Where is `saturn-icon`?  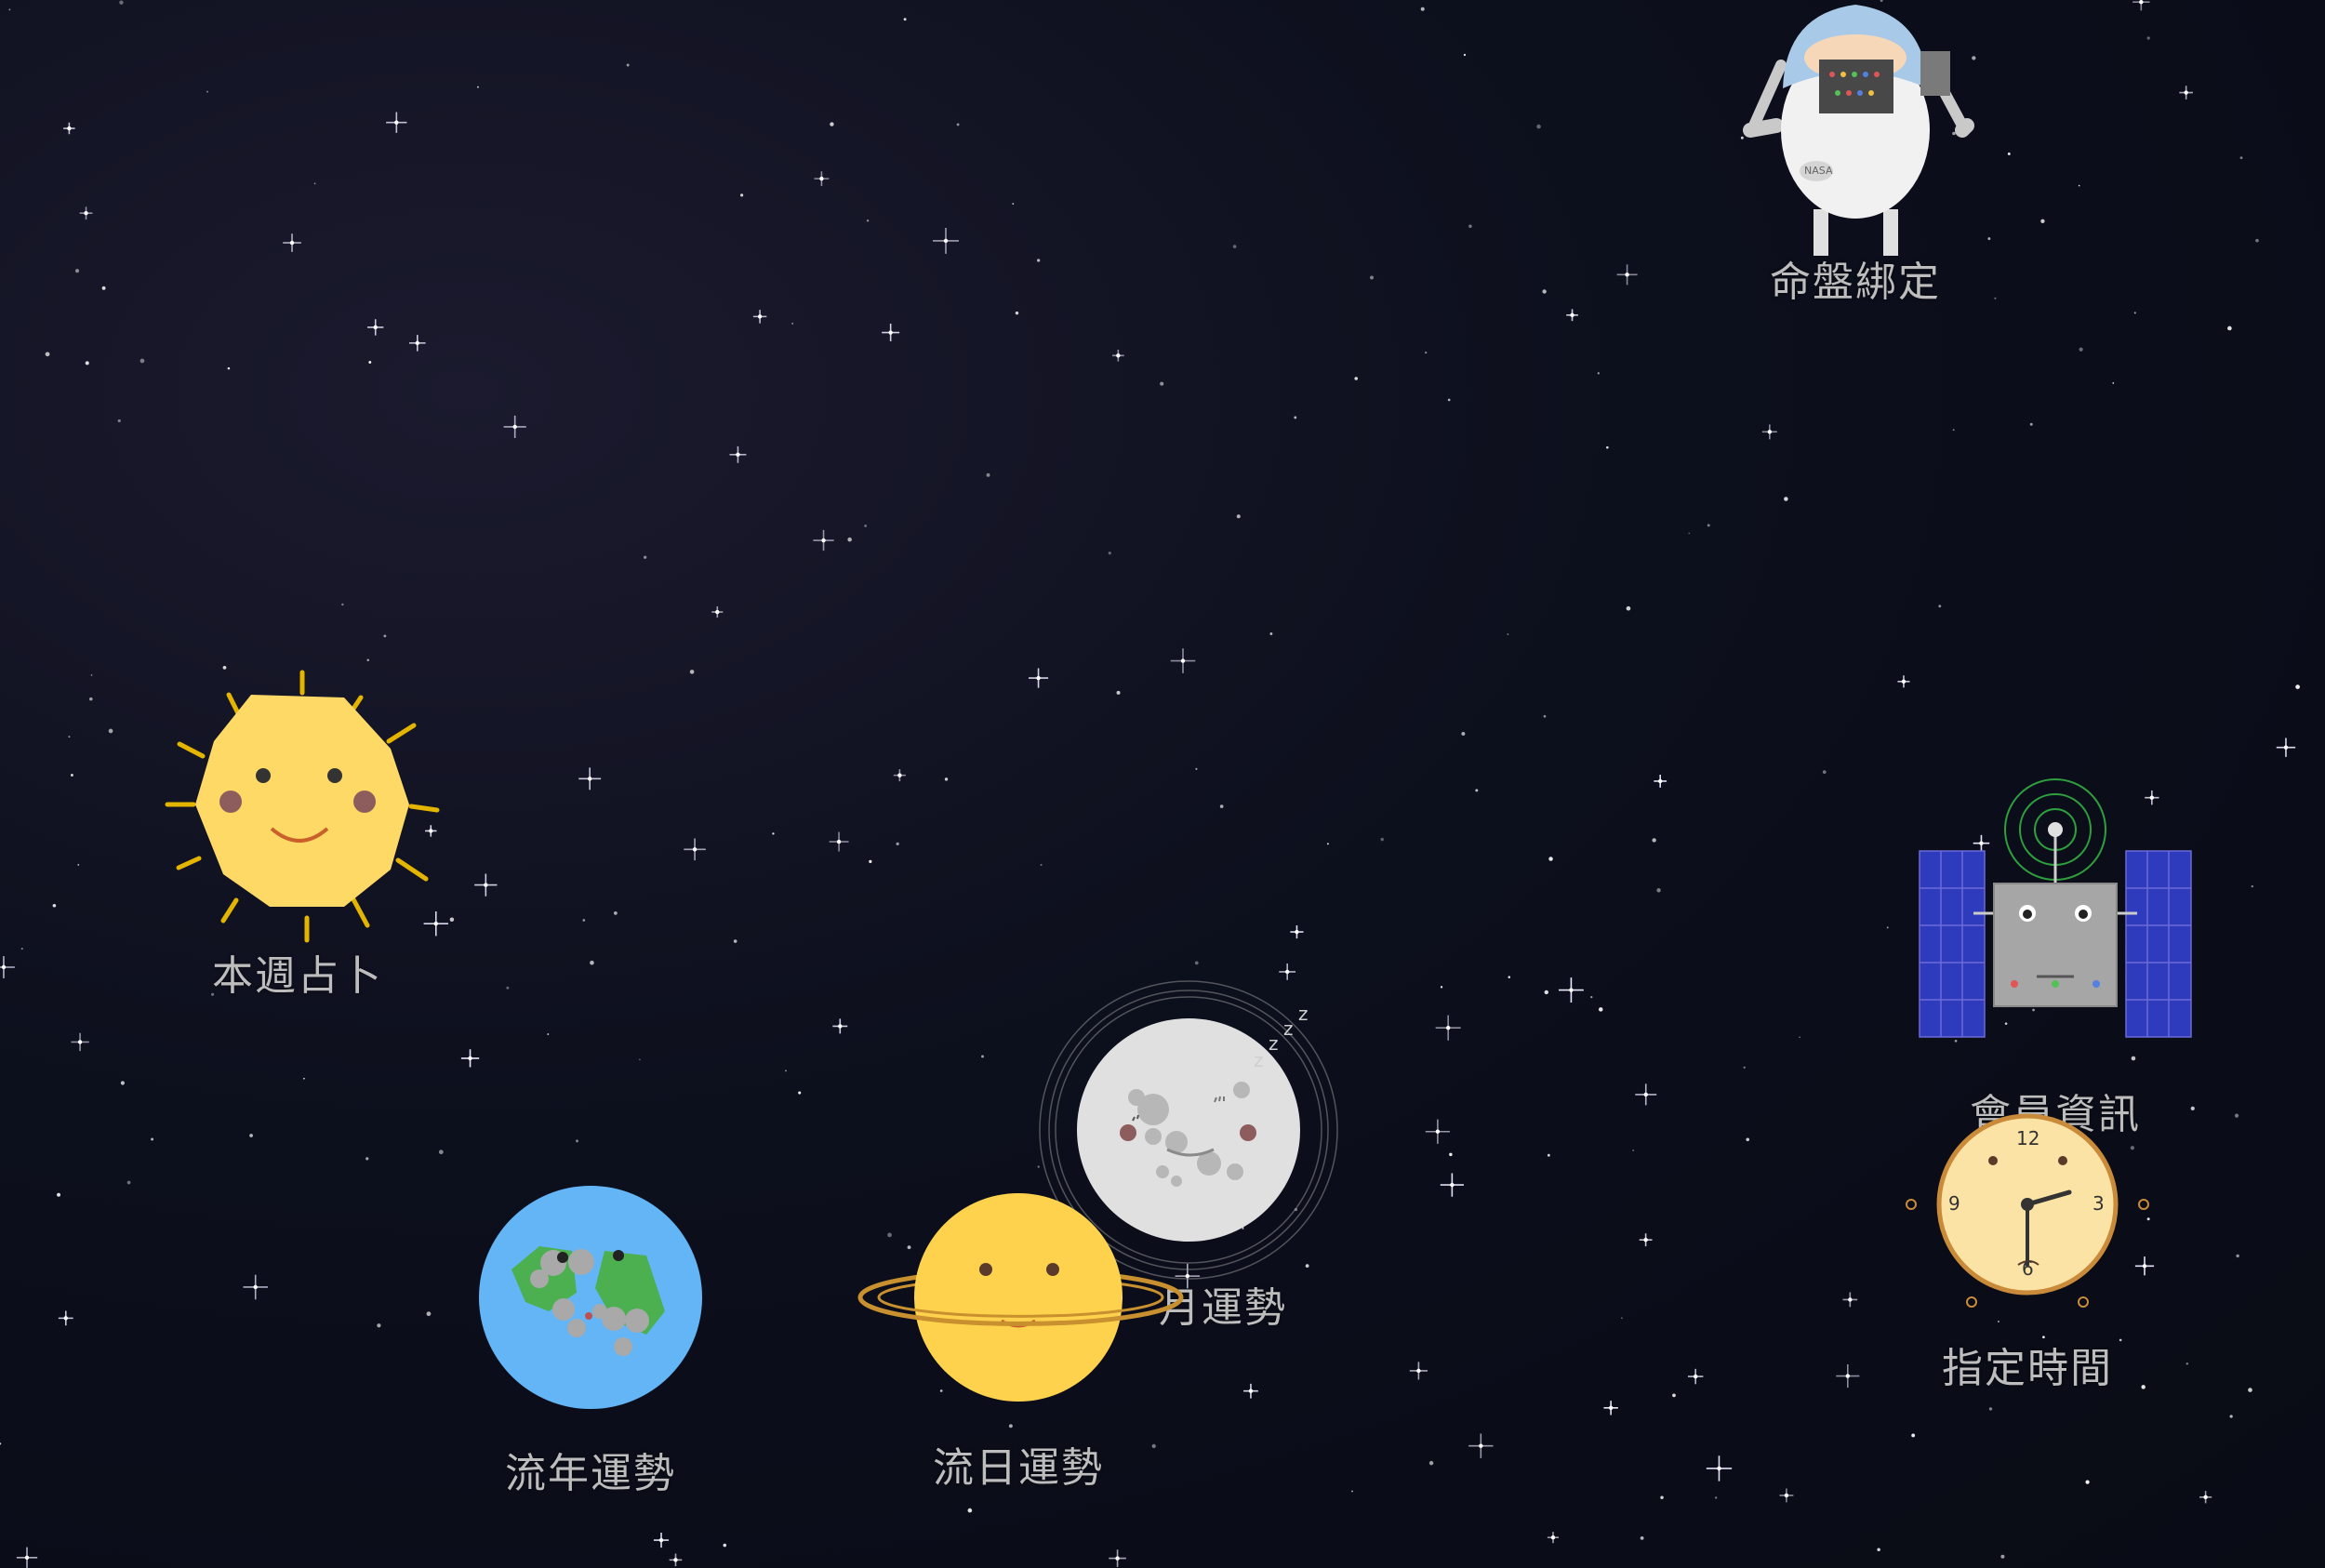 saturn-icon is located at coordinates (1020, 1297).